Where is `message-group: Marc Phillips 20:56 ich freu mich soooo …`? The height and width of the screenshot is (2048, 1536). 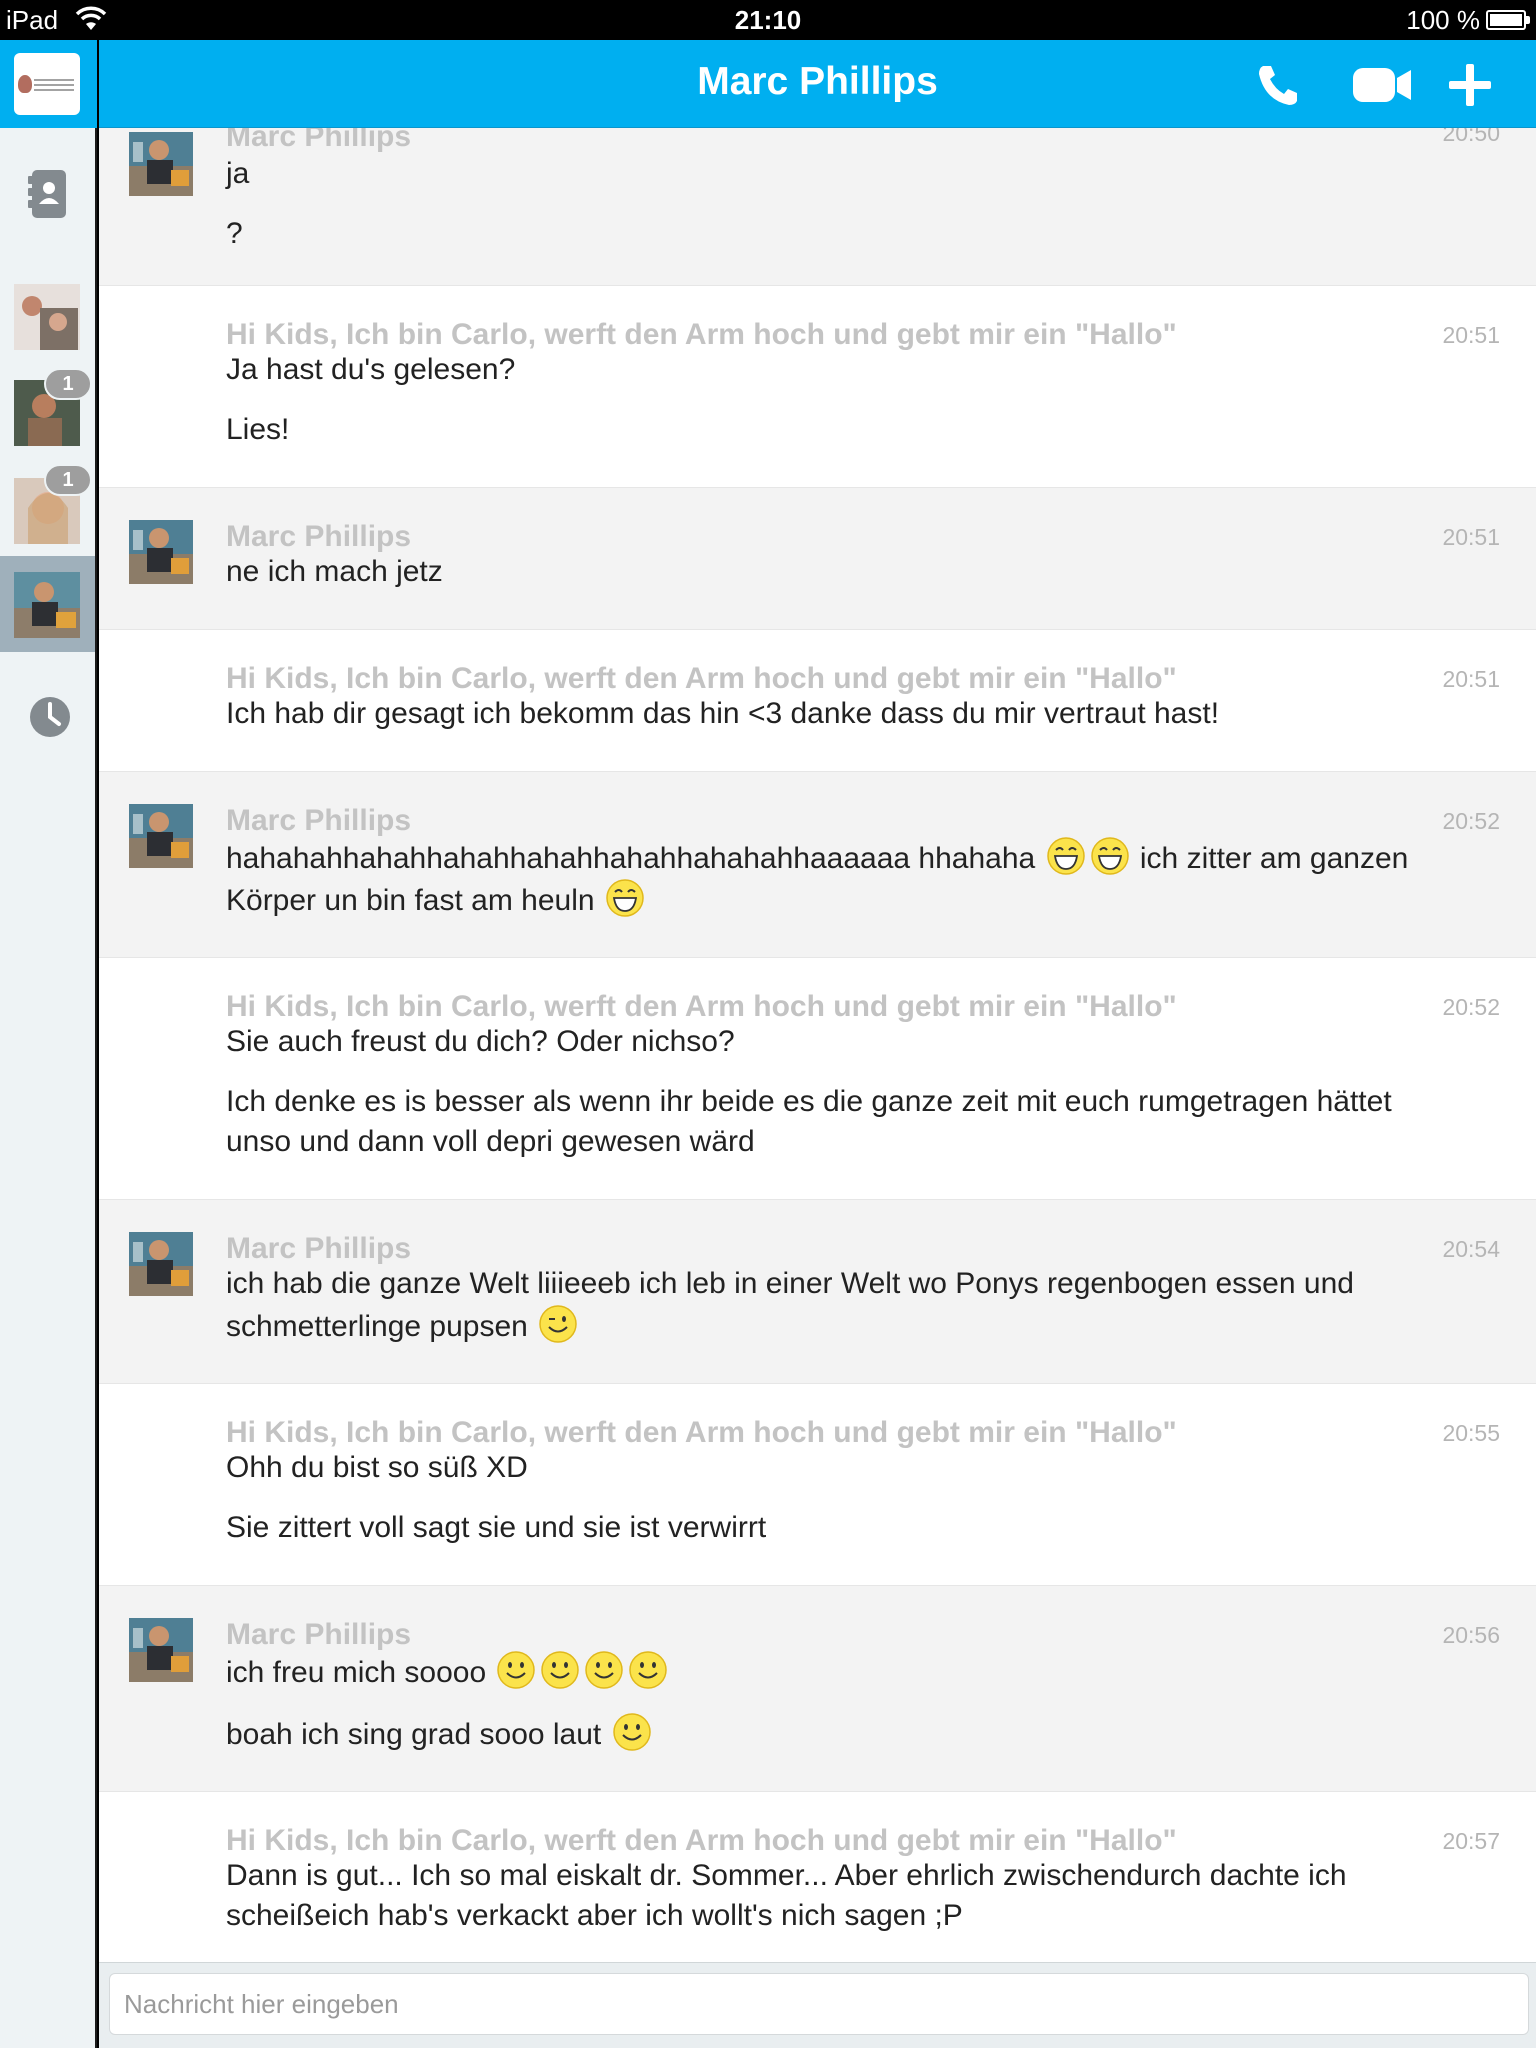
message-group: Marc Phillips 20:56 ich freu mich soooo … is located at coordinates (817, 1689).